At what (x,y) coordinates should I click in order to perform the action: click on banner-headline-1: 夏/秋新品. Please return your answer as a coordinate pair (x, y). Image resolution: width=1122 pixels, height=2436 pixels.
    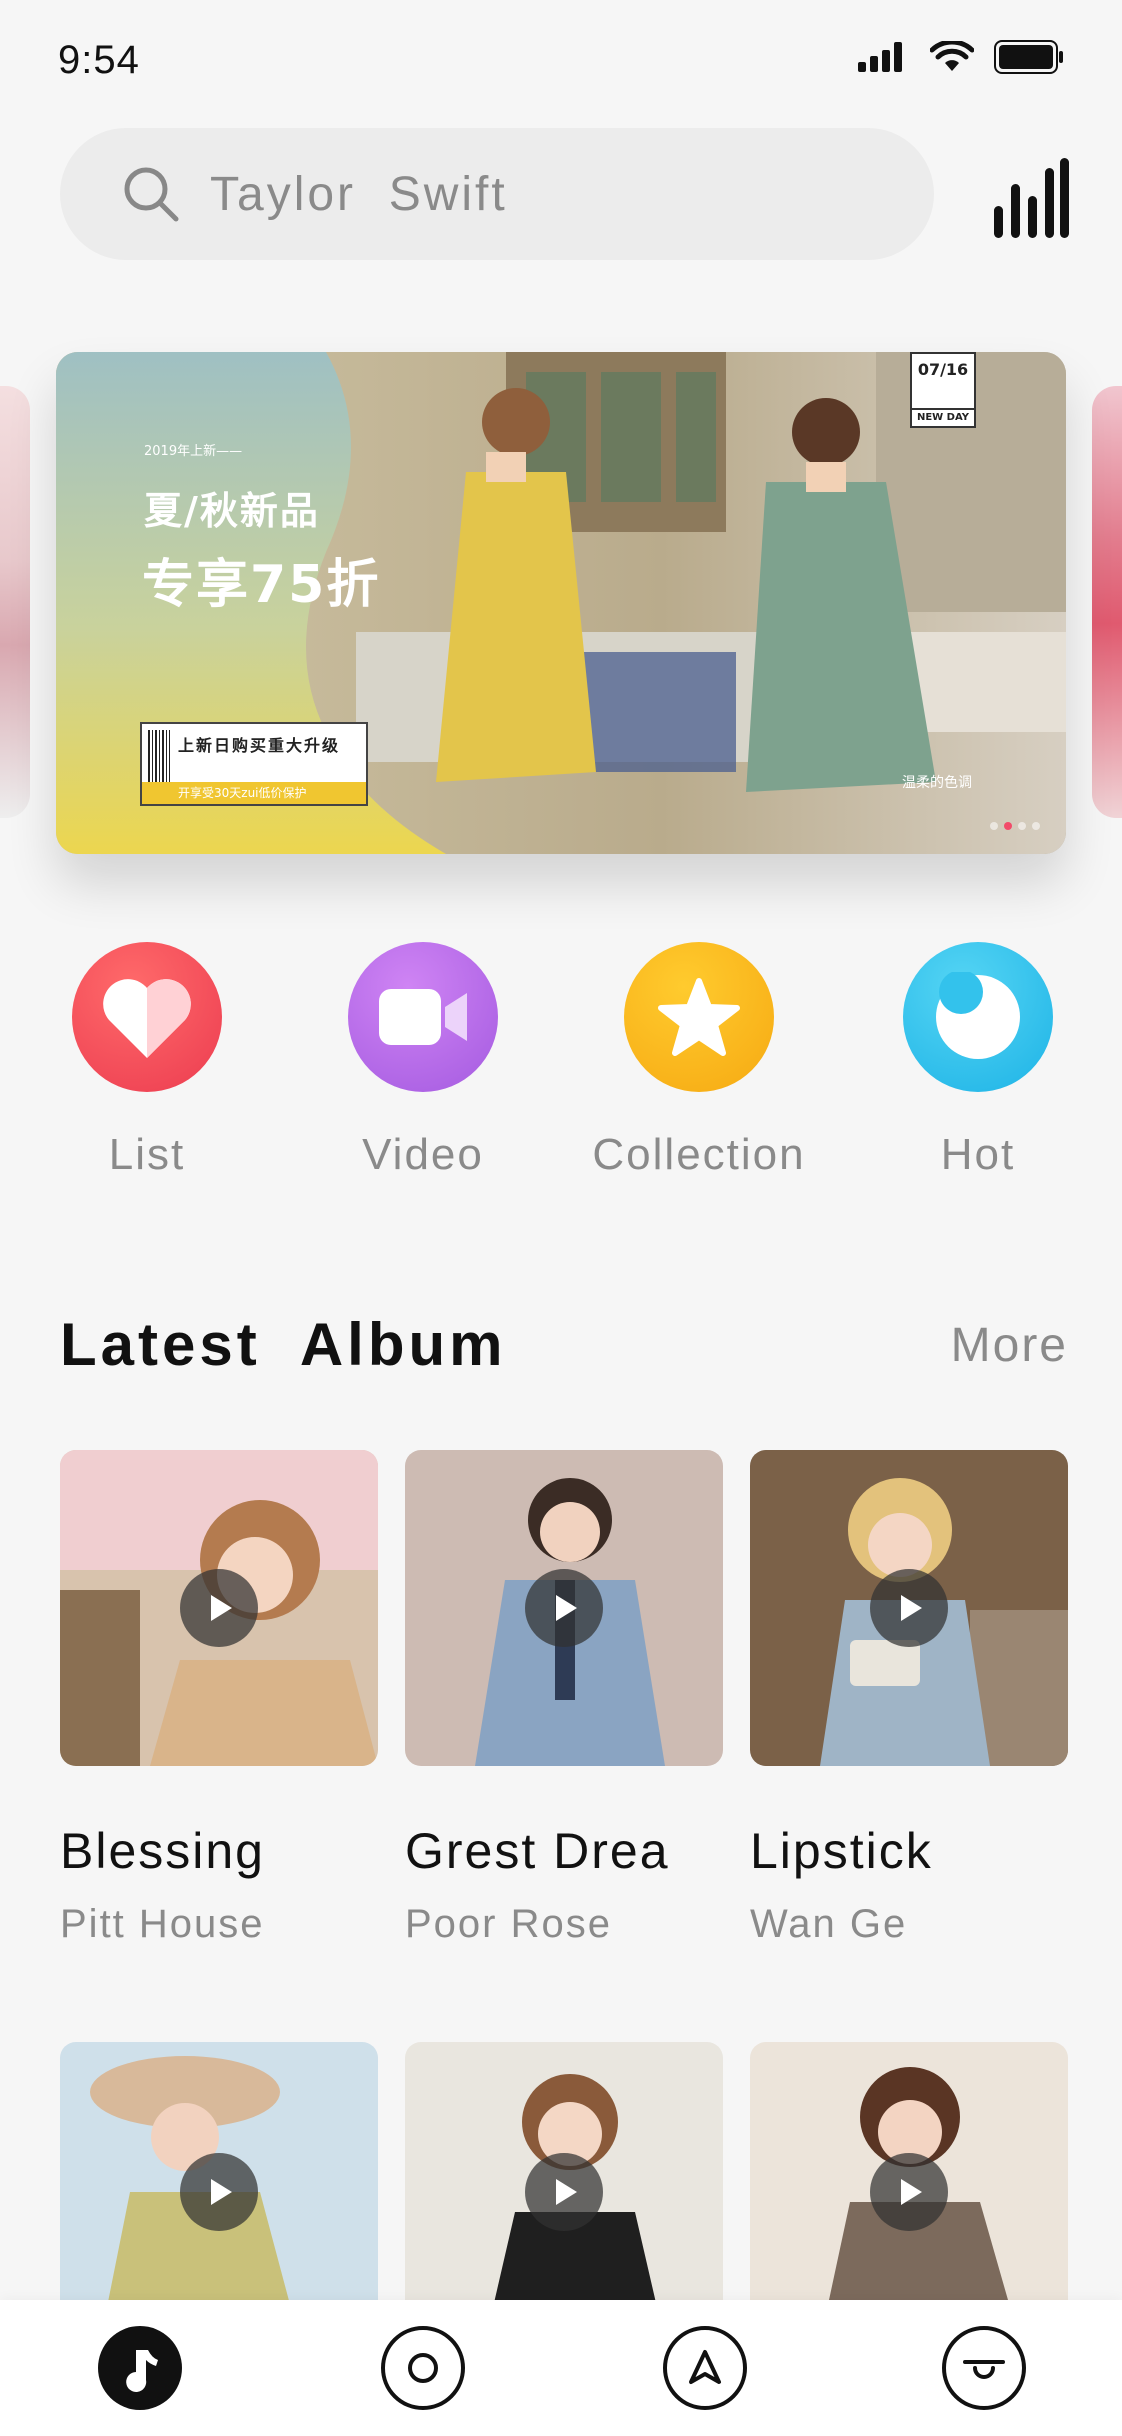
    Looking at the image, I should click on (232, 511).